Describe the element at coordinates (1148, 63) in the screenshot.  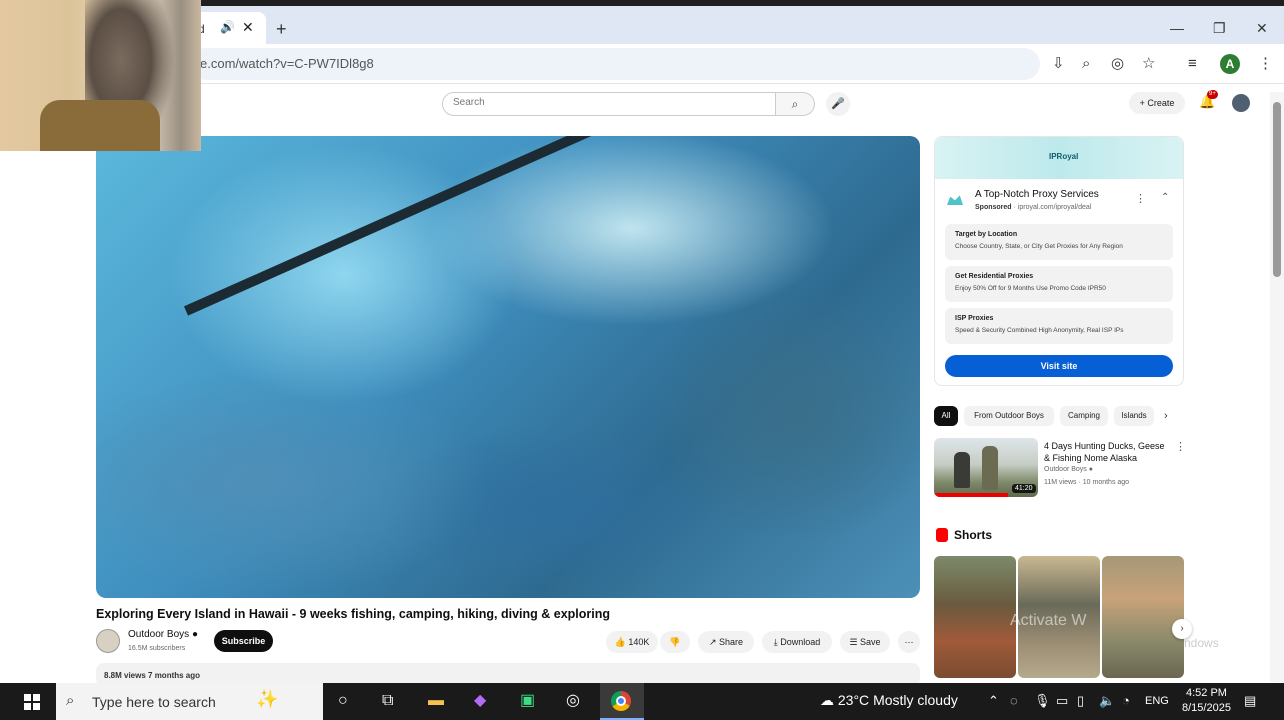
I see `bookmark-star-icon: ☆` at that location.